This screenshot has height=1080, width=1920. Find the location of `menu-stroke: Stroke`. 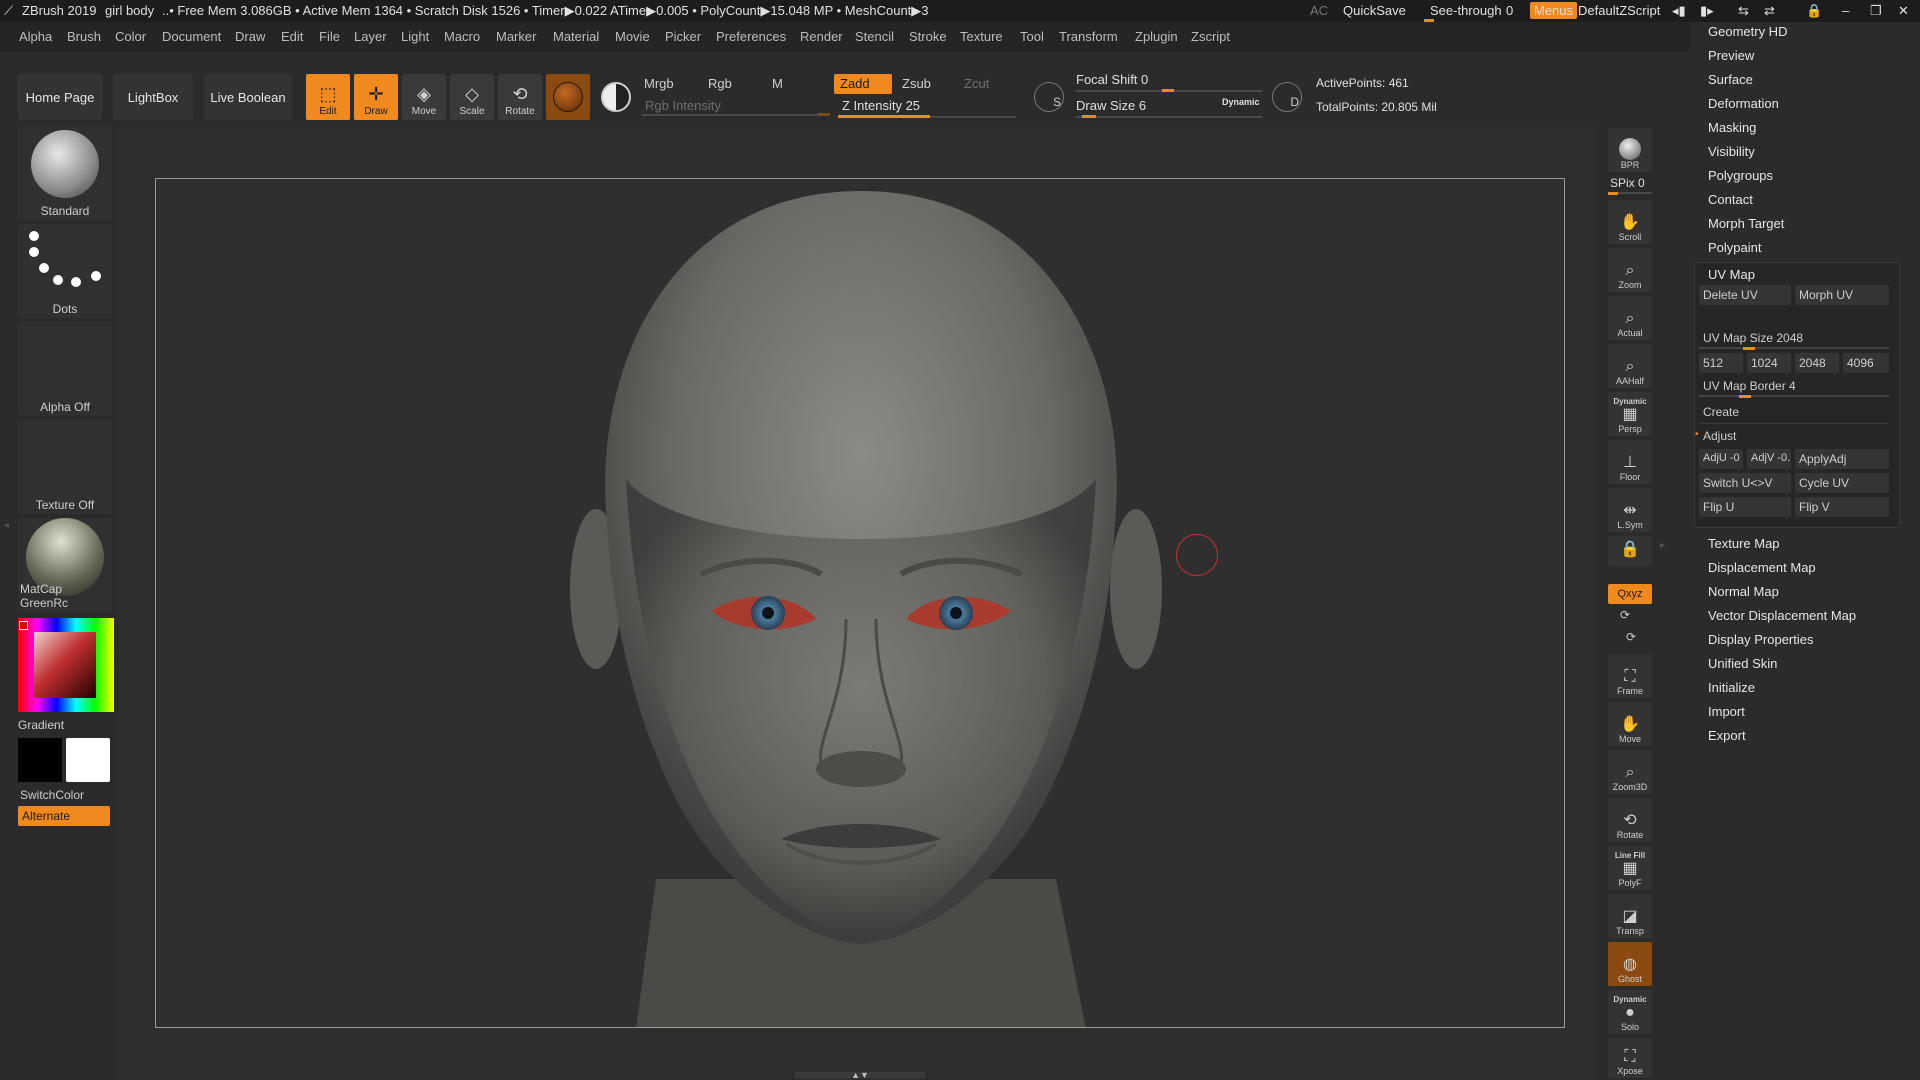

menu-stroke: Stroke is located at coordinates (928, 36).